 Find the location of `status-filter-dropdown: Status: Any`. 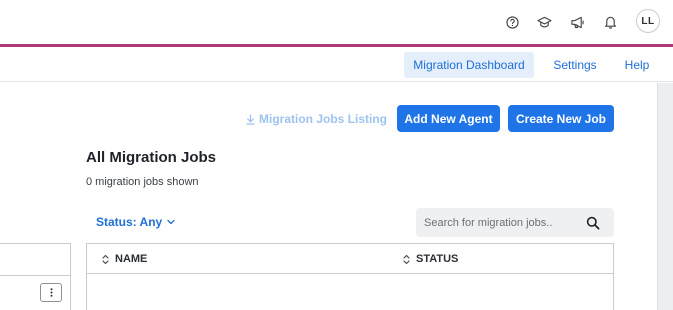

status-filter-dropdown: Status: Any is located at coordinates (135, 222).